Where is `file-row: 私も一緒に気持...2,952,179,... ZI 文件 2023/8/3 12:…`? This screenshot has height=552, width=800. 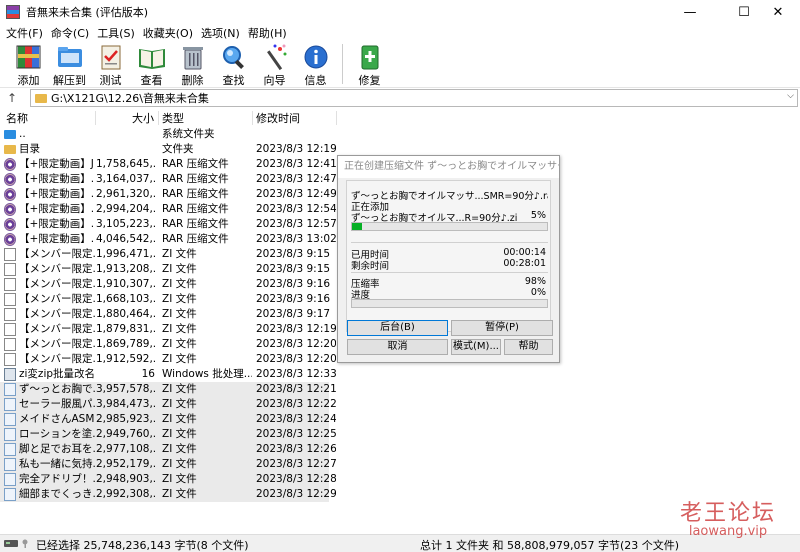 file-row: 私も一緒に気持...2,952,179,... ZI 文件 2023/8/3 12:… is located at coordinates (400, 464).